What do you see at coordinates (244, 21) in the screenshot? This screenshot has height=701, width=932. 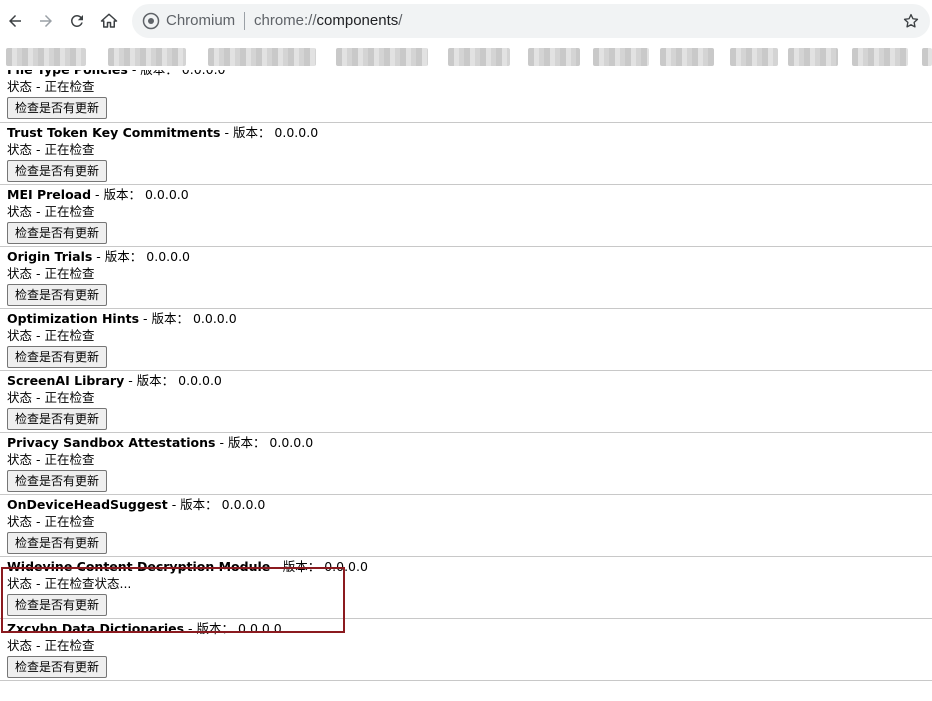 I see `address-separator` at bounding box center [244, 21].